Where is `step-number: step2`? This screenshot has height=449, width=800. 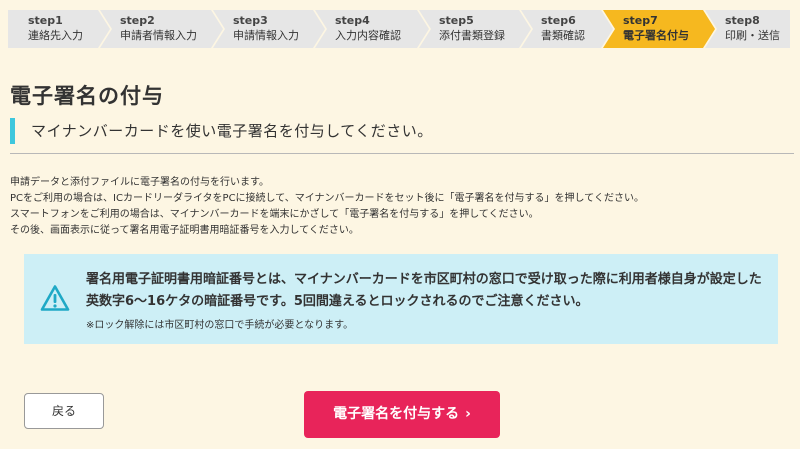
step-number: step2 is located at coordinates (137, 20).